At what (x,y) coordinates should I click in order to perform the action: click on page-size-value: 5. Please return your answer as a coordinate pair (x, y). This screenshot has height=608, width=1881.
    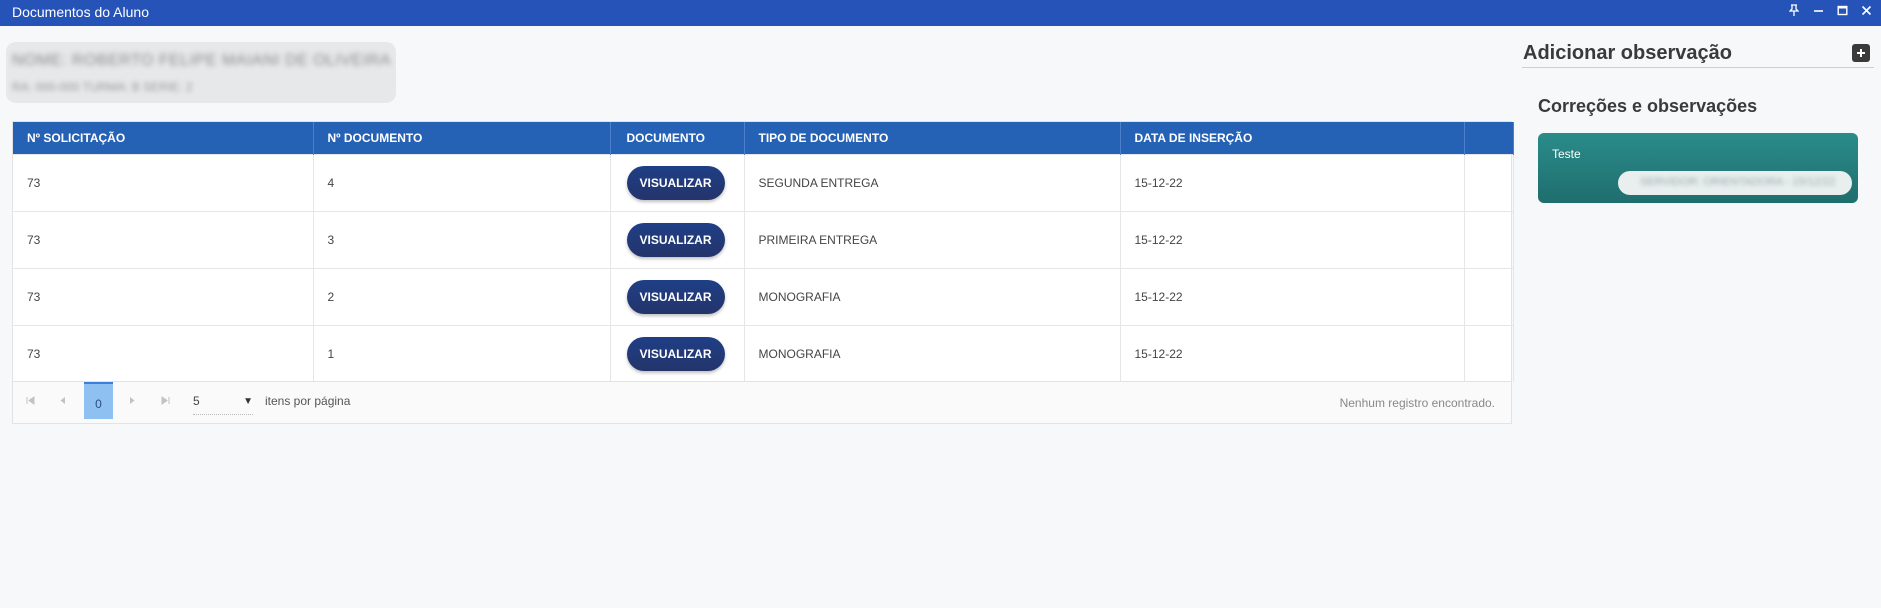
    Looking at the image, I should click on (196, 401).